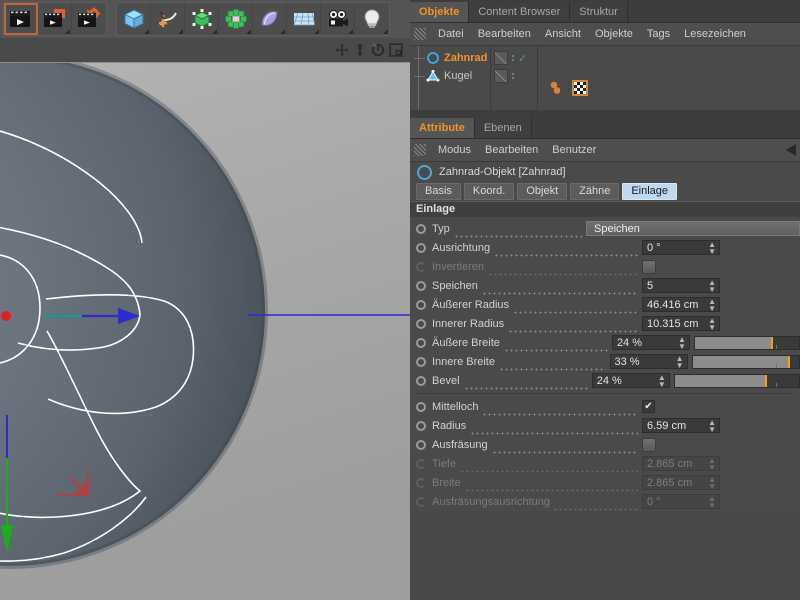 This screenshot has height=600, width=800. What do you see at coordinates (605, 150) in the screenshot?
I see `attribute-menubar: Modus Bearbeiten Benutzer` at bounding box center [605, 150].